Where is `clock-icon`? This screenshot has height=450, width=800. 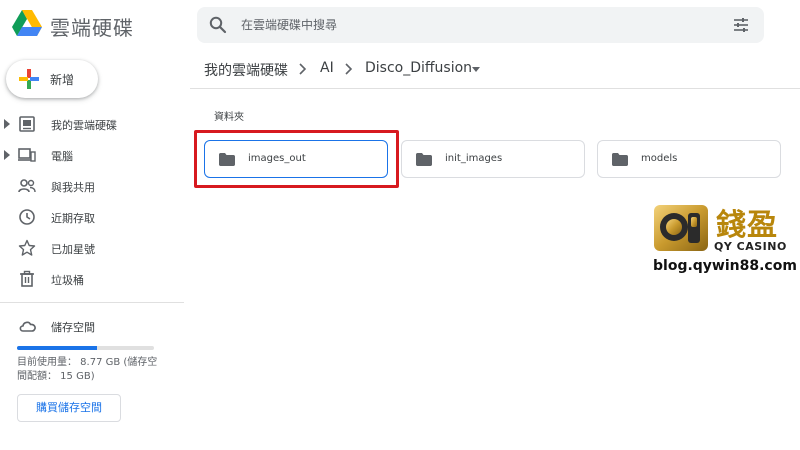
clock-icon is located at coordinates (27, 217).